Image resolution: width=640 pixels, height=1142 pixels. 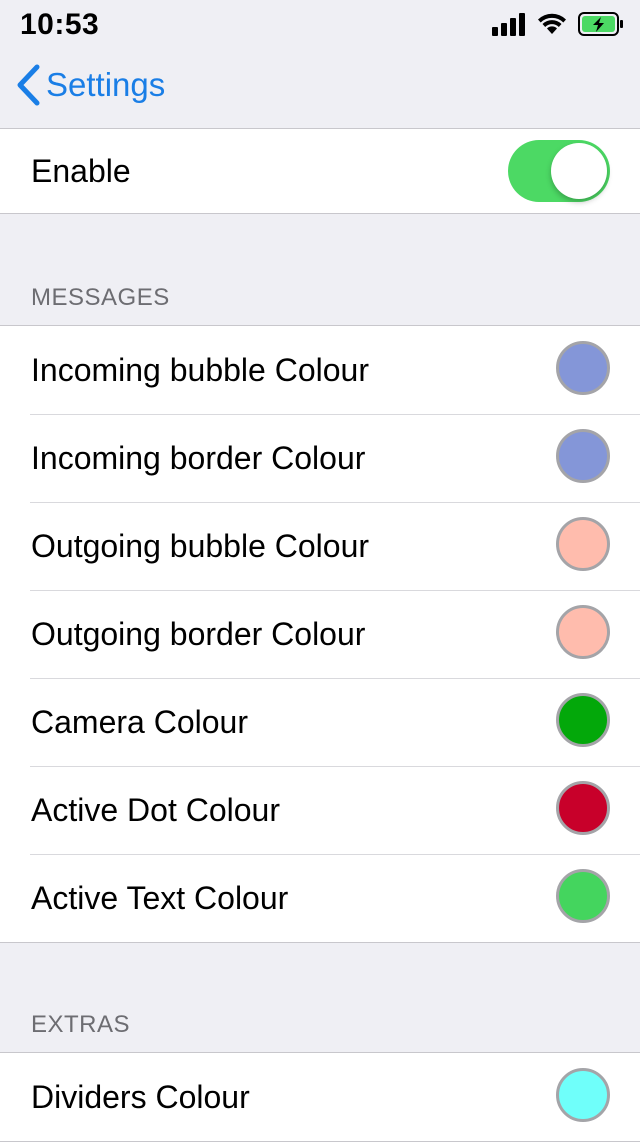 I want to click on setting-label: Outgoing border Colour, so click(x=198, y=633).